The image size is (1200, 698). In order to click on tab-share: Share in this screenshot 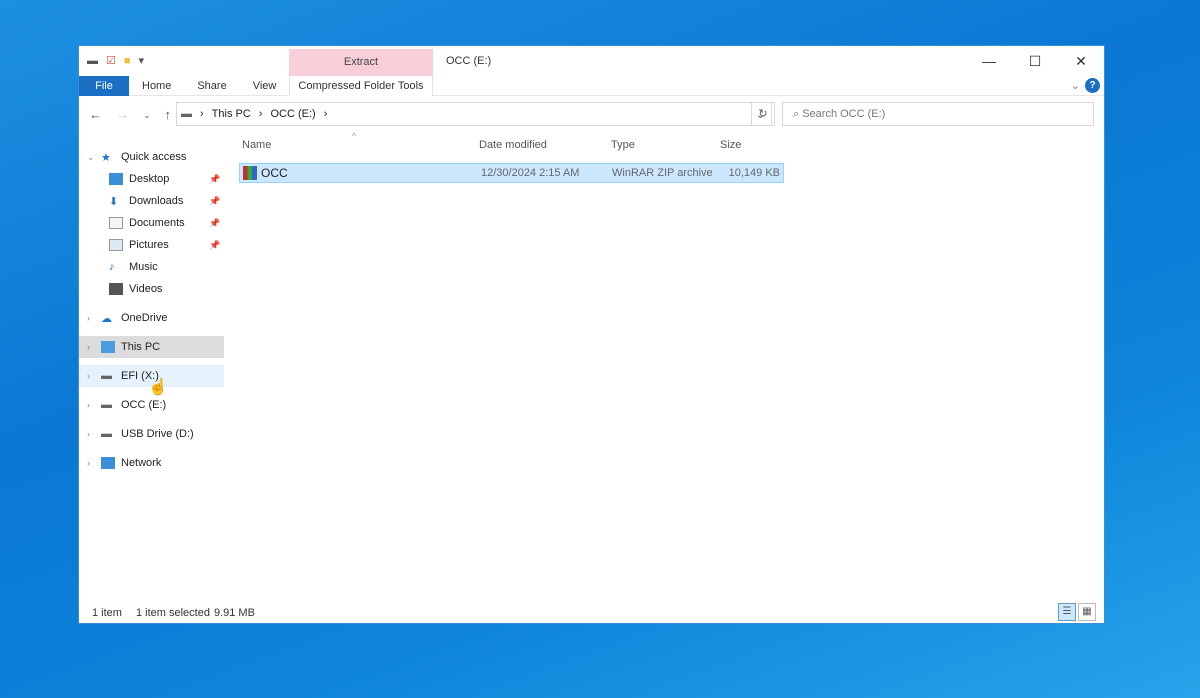, I will do `click(211, 86)`.